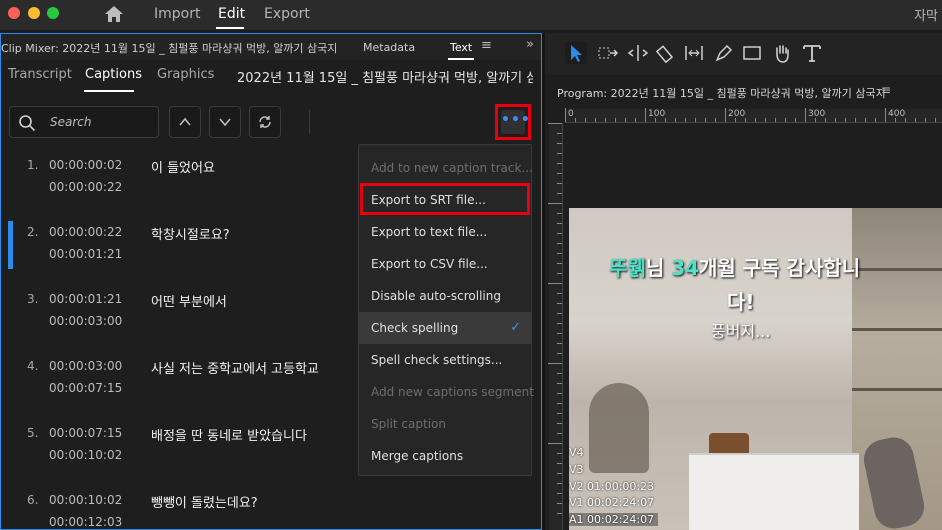 The image size is (942, 530). What do you see at coordinates (235, 367) in the screenshot?
I see `caption-text: 사실 저는 중학교에서 고등학교` at bounding box center [235, 367].